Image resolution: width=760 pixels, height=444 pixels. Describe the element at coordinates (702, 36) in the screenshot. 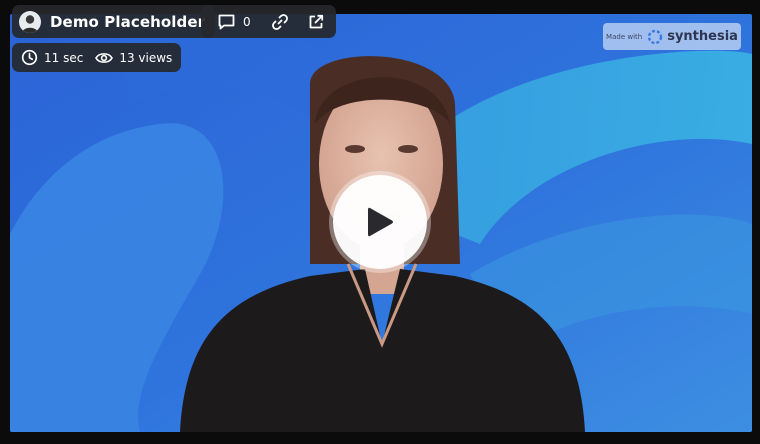

I see `watermark-brand: synthesia` at that location.